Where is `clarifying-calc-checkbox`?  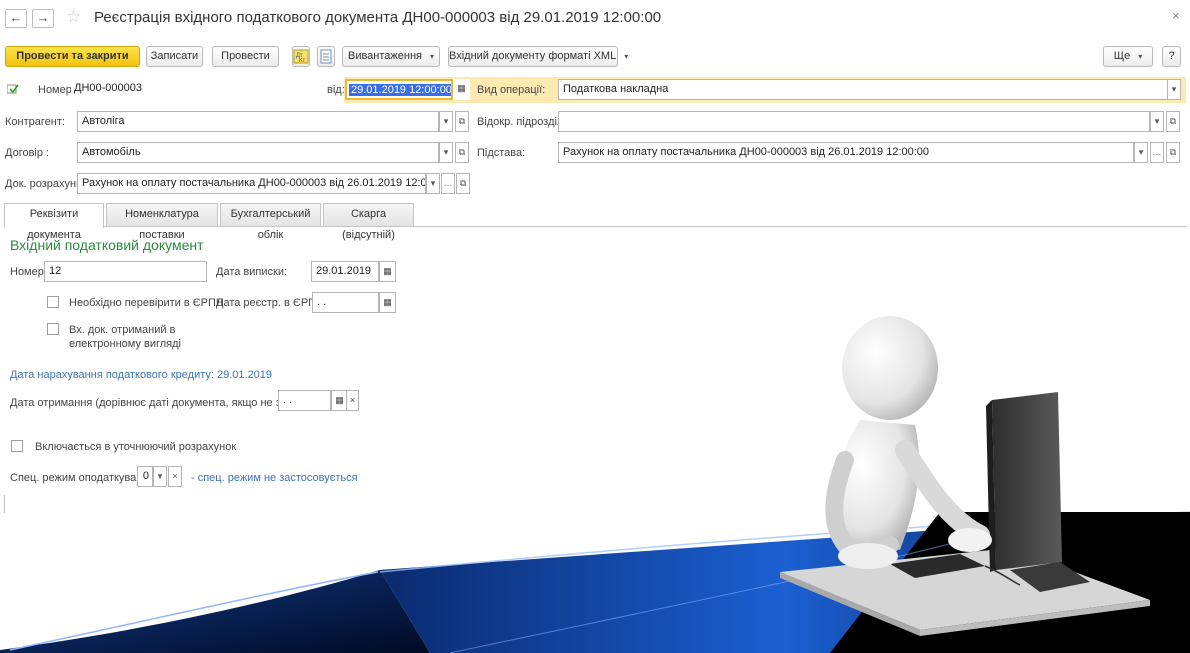 clarifying-calc-checkbox is located at coordinates (17, 446).